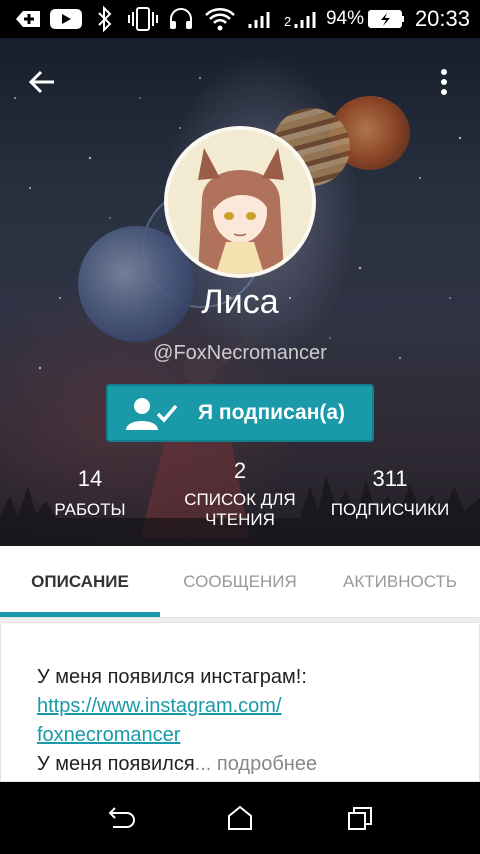 The image size is (480, 854). What do you see at coordinates (116, 764) in the screenshot?
I see `description-line-3-text: У меня появился` at bounding box center [116, 764].